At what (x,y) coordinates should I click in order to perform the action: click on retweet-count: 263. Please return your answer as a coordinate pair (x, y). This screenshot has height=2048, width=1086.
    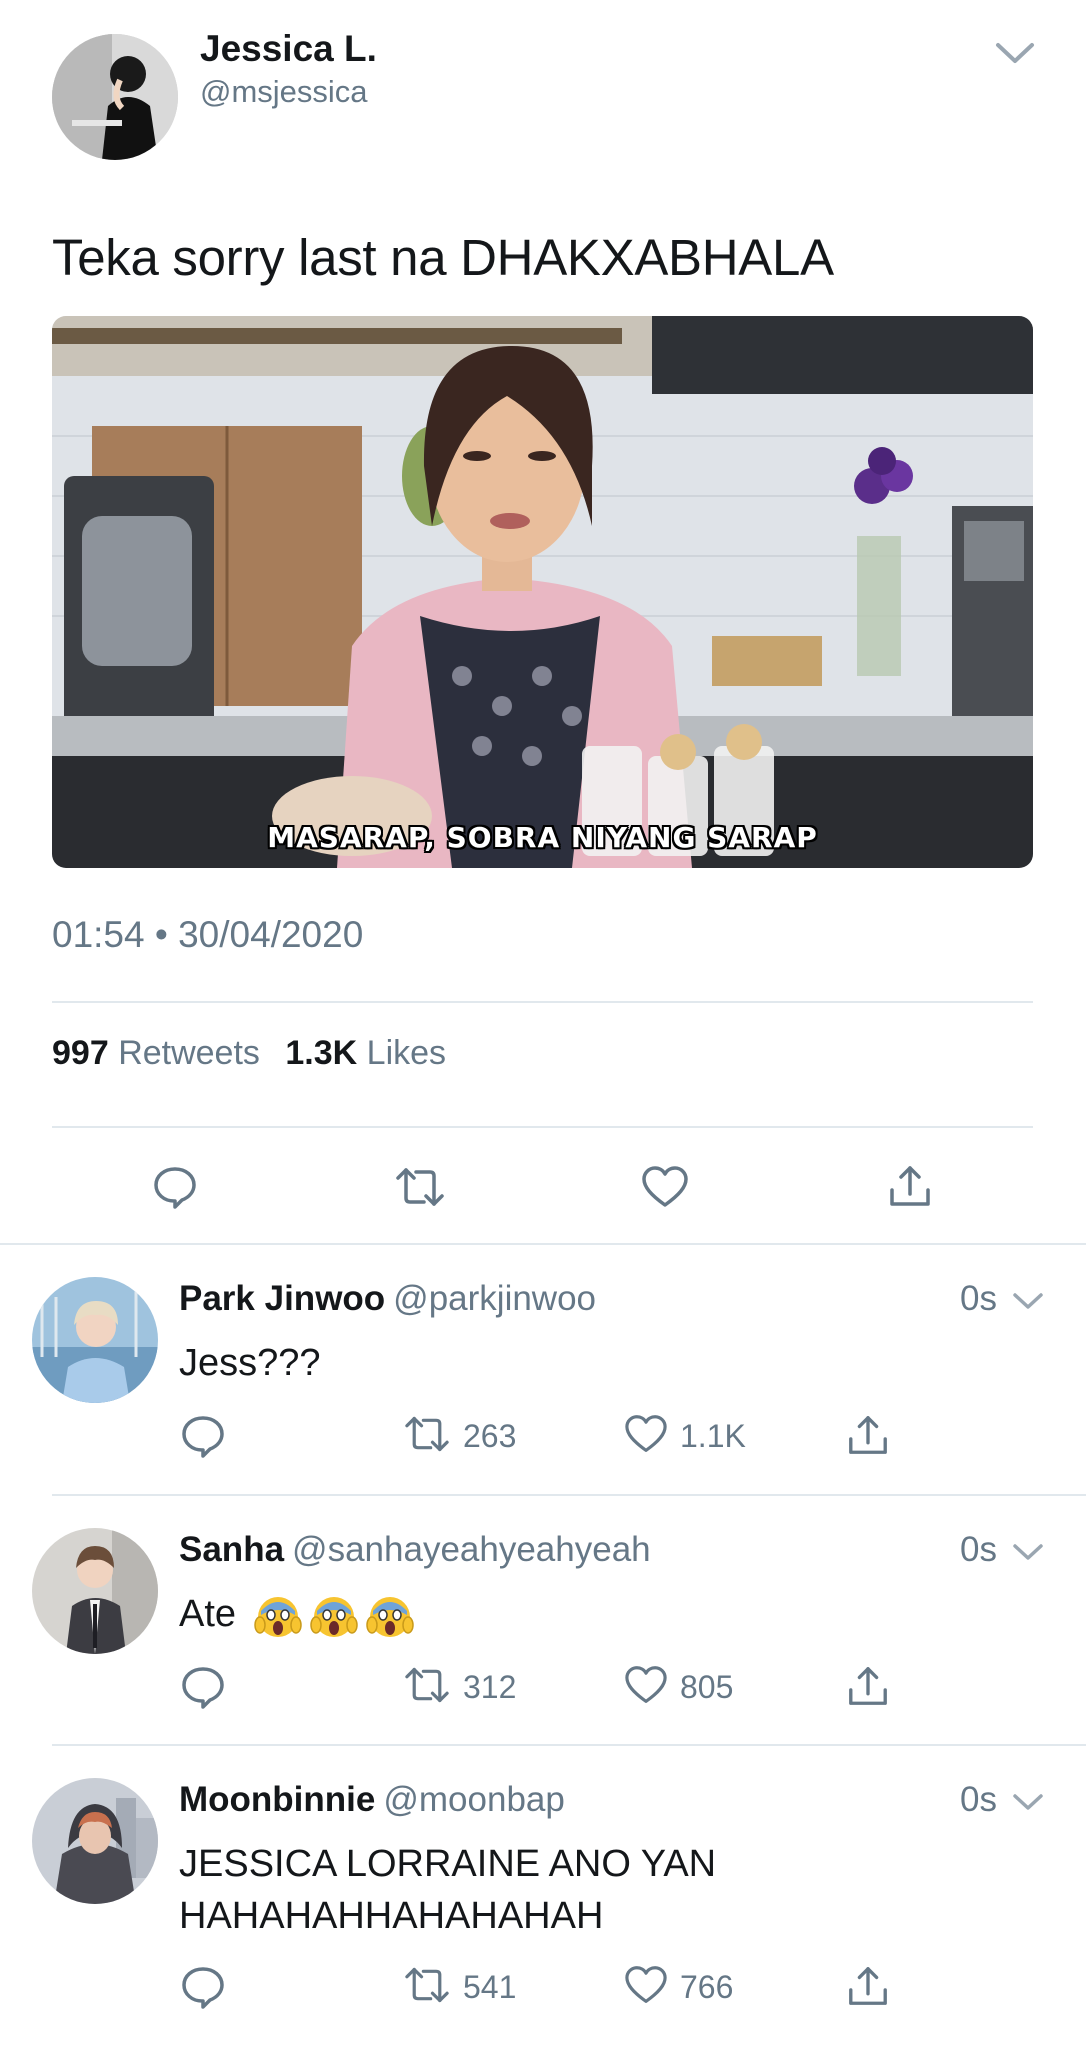
    Looking at the image, I should click on (490, 1435).